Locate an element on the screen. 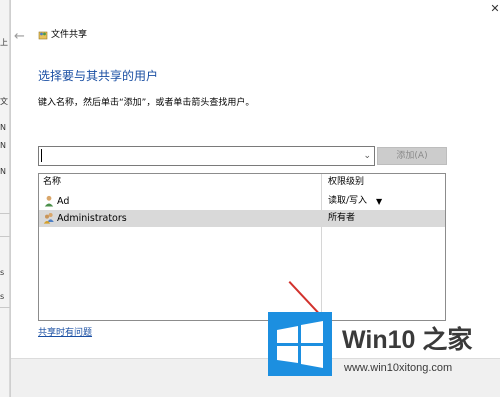 The image size is (500, 397). permission-level: 读取/写入 is located at coordinates (347, 201).